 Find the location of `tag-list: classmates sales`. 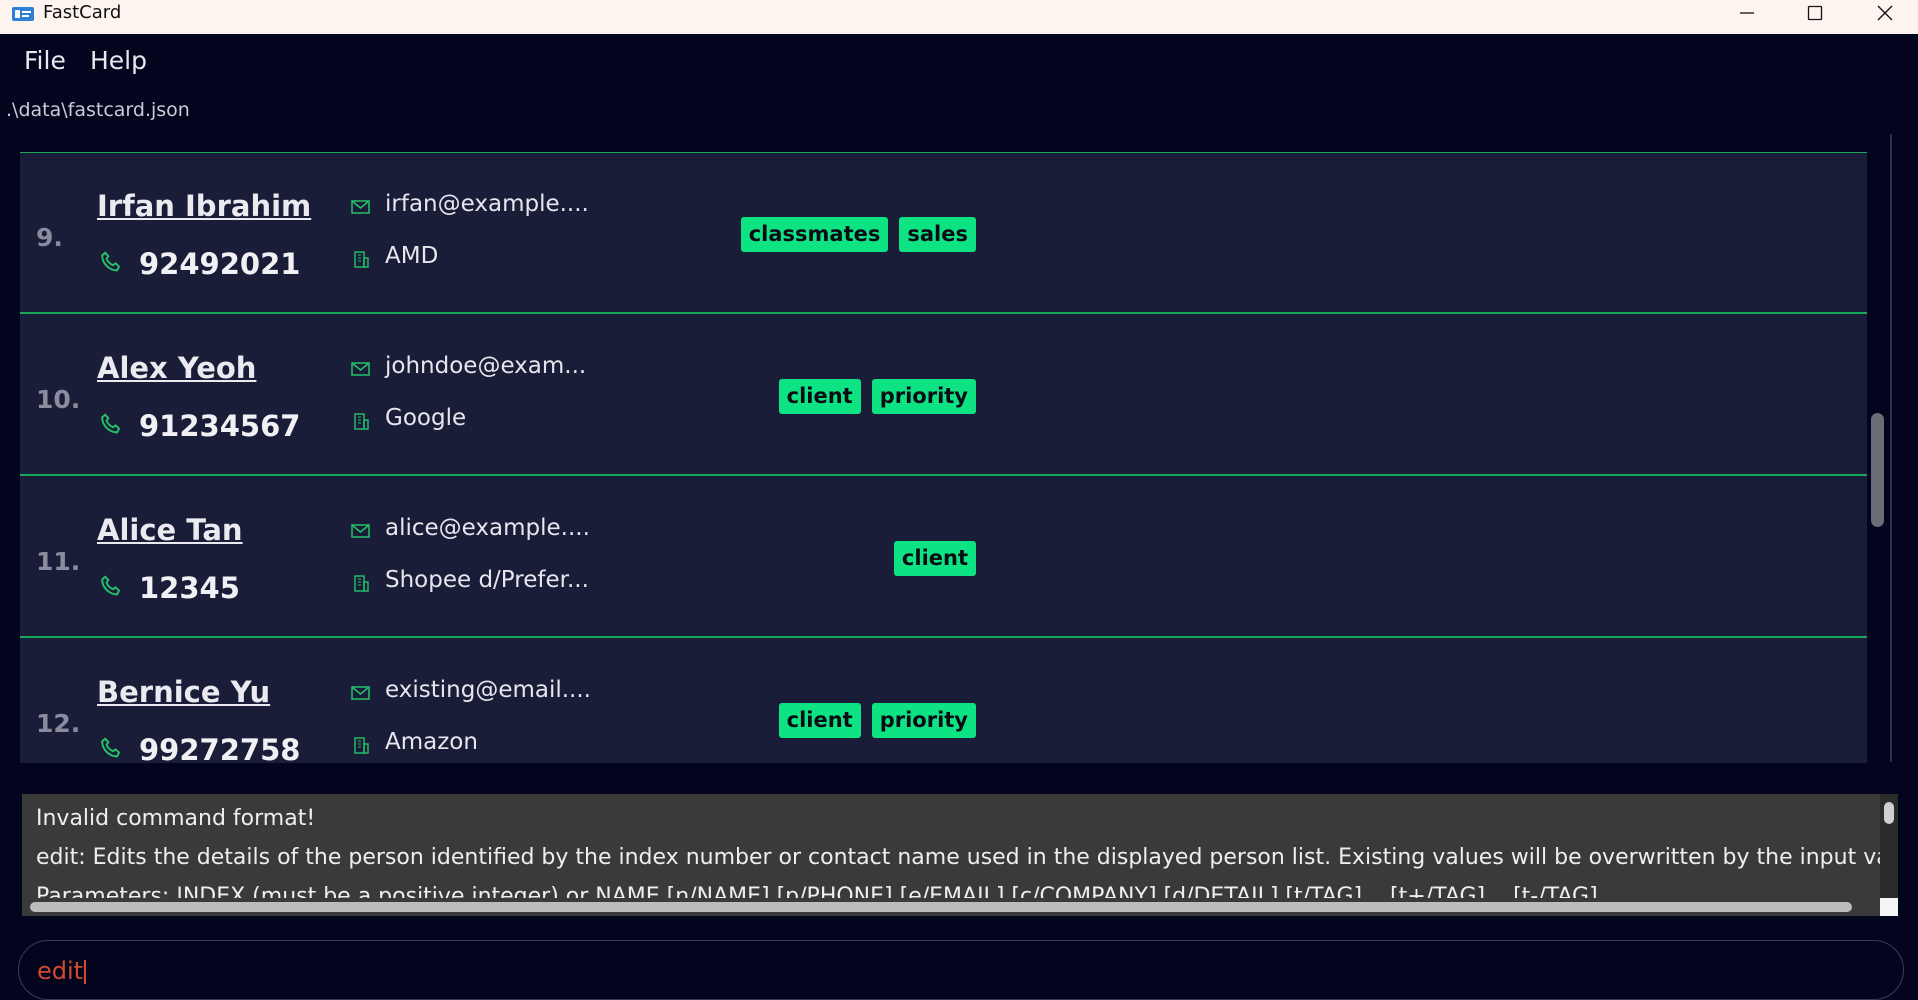

tag-list: classmates sales is located at coordinates (858, 234).